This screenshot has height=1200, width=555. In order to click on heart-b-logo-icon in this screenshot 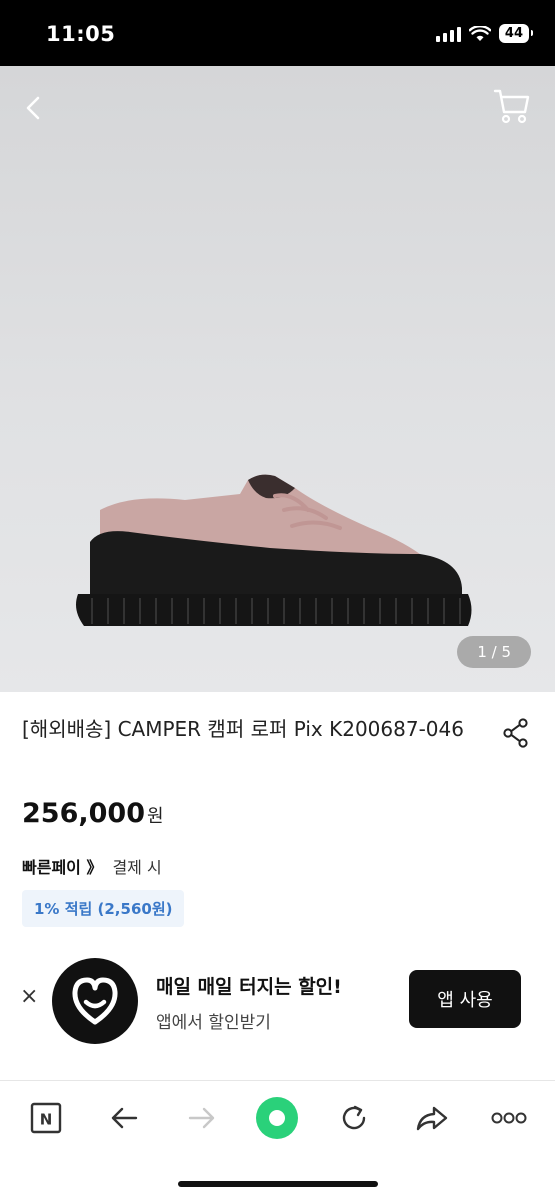, I will do `click(95, 1001)`.